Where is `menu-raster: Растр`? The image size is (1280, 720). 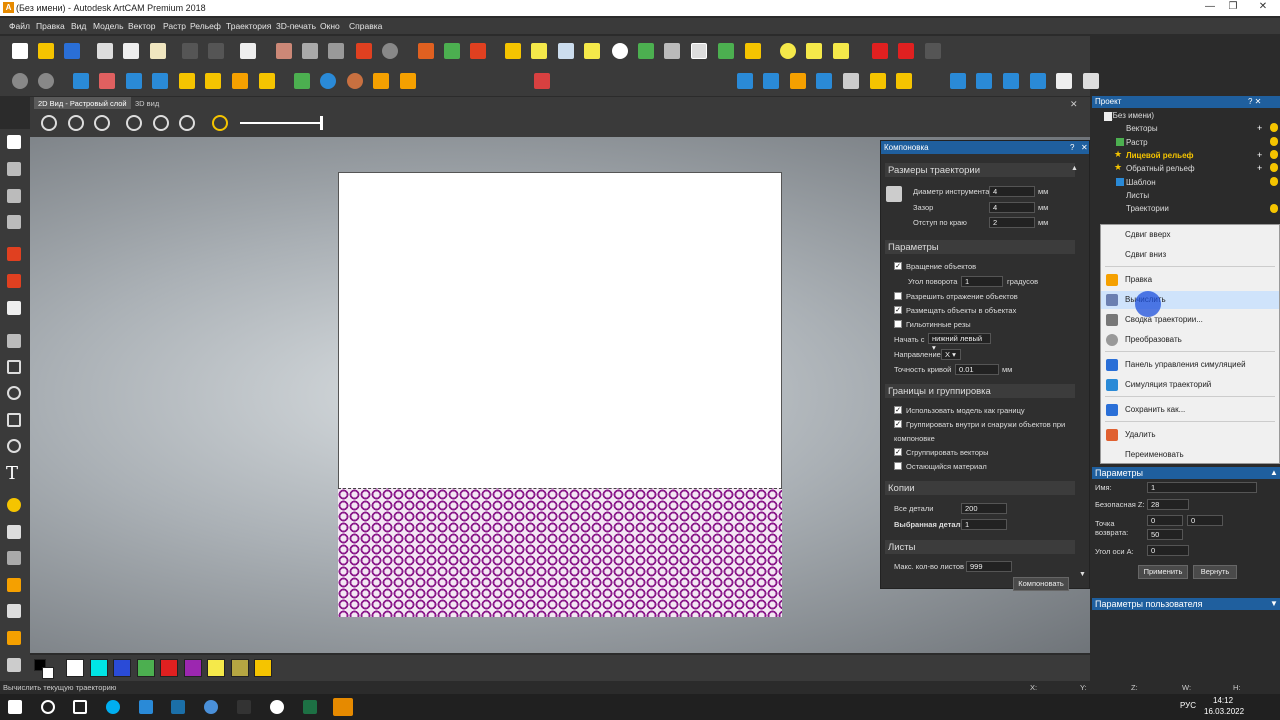
menu-raster: Растр is located at coordinates (174, 26).